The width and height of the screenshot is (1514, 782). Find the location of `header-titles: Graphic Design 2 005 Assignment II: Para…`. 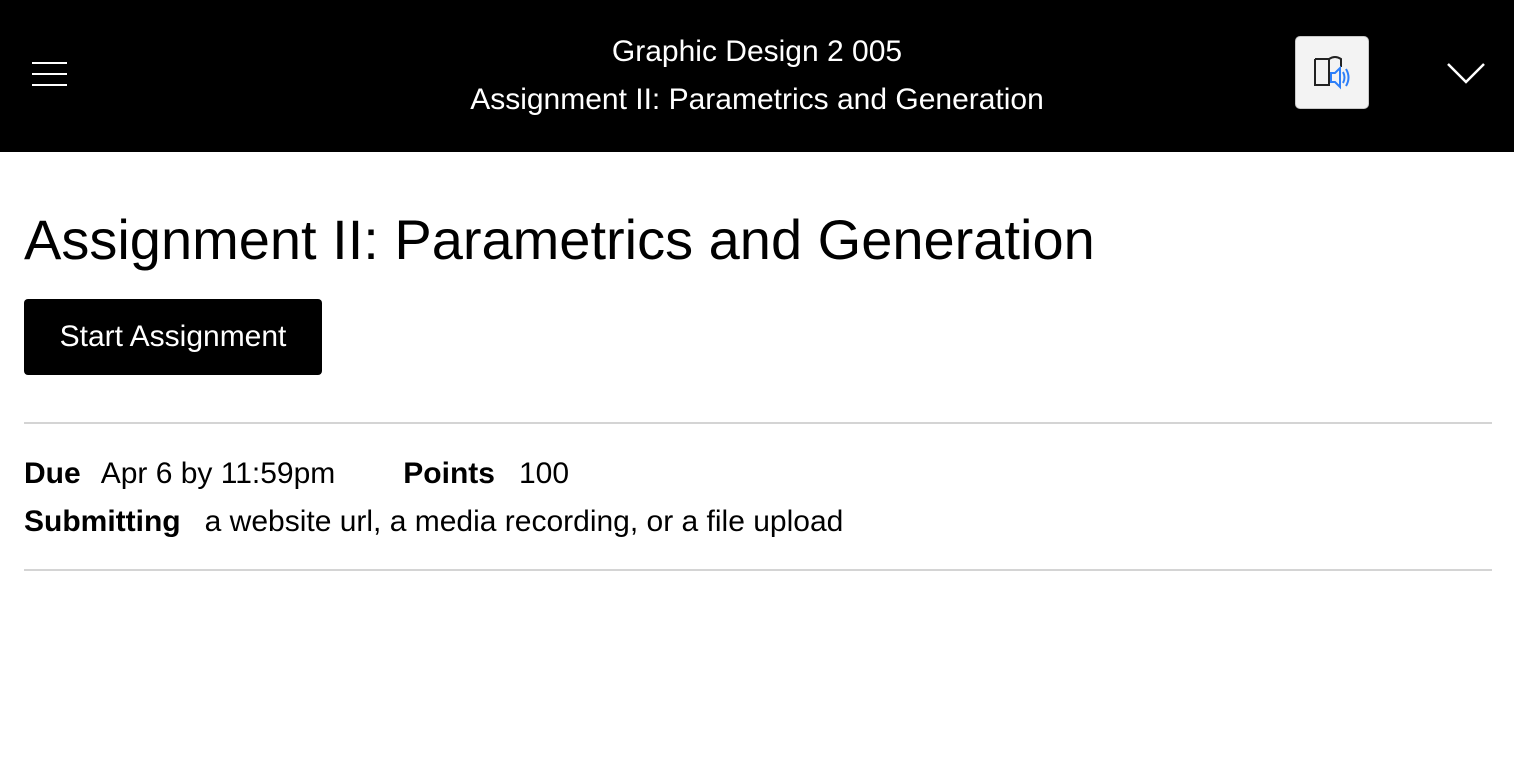

header-titles: Graphic Design 2 005 Assignment II: Para… is located at coordinates (757, 76).